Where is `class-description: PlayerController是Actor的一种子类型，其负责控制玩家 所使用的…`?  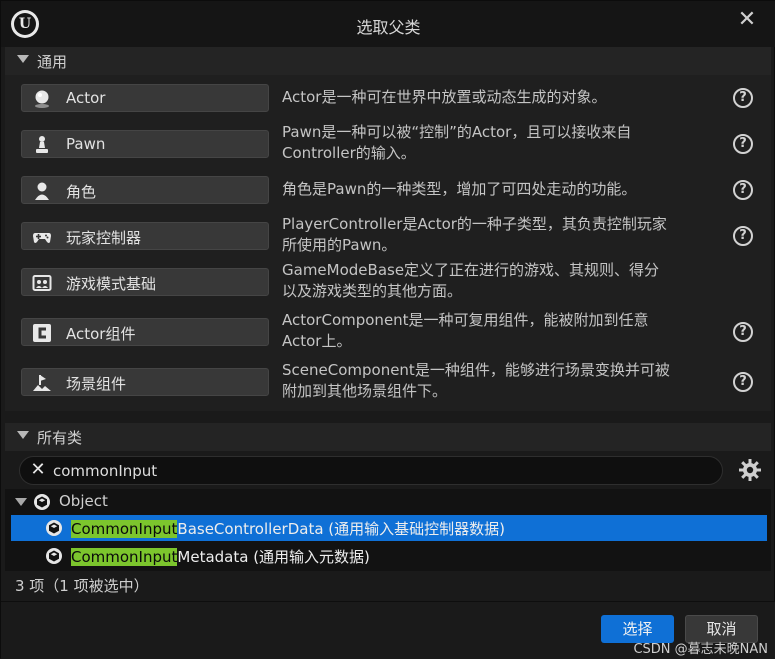
class-description: PlayerController是Actor的一种子类型，其负责控制玩家 所使用的… is located at coordinates (502, 235).